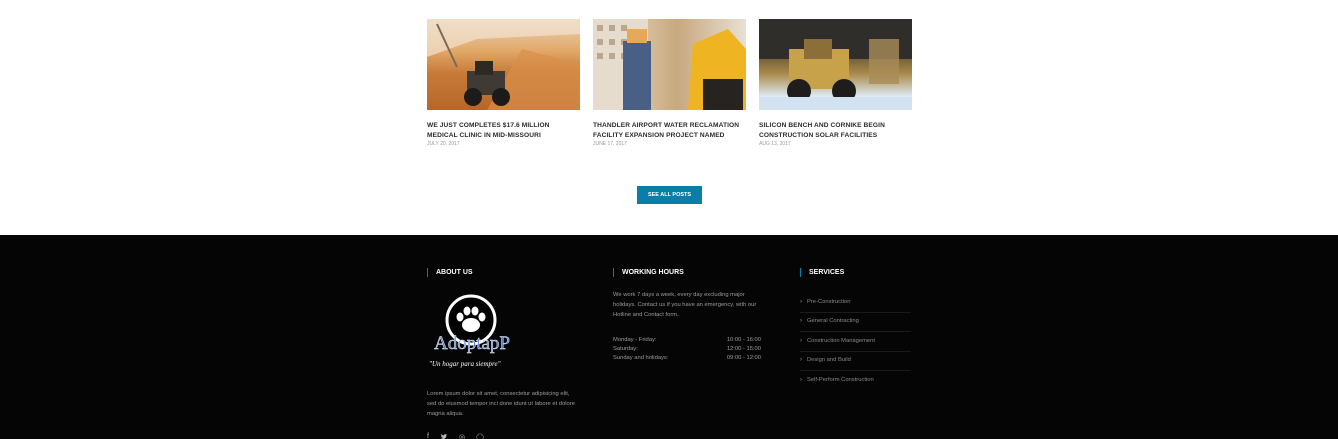  What do you see at coordinates (472, 343) in the screenshot?
I see `logo-wordmark: AdoptapP` at bounding box center [472, 343].